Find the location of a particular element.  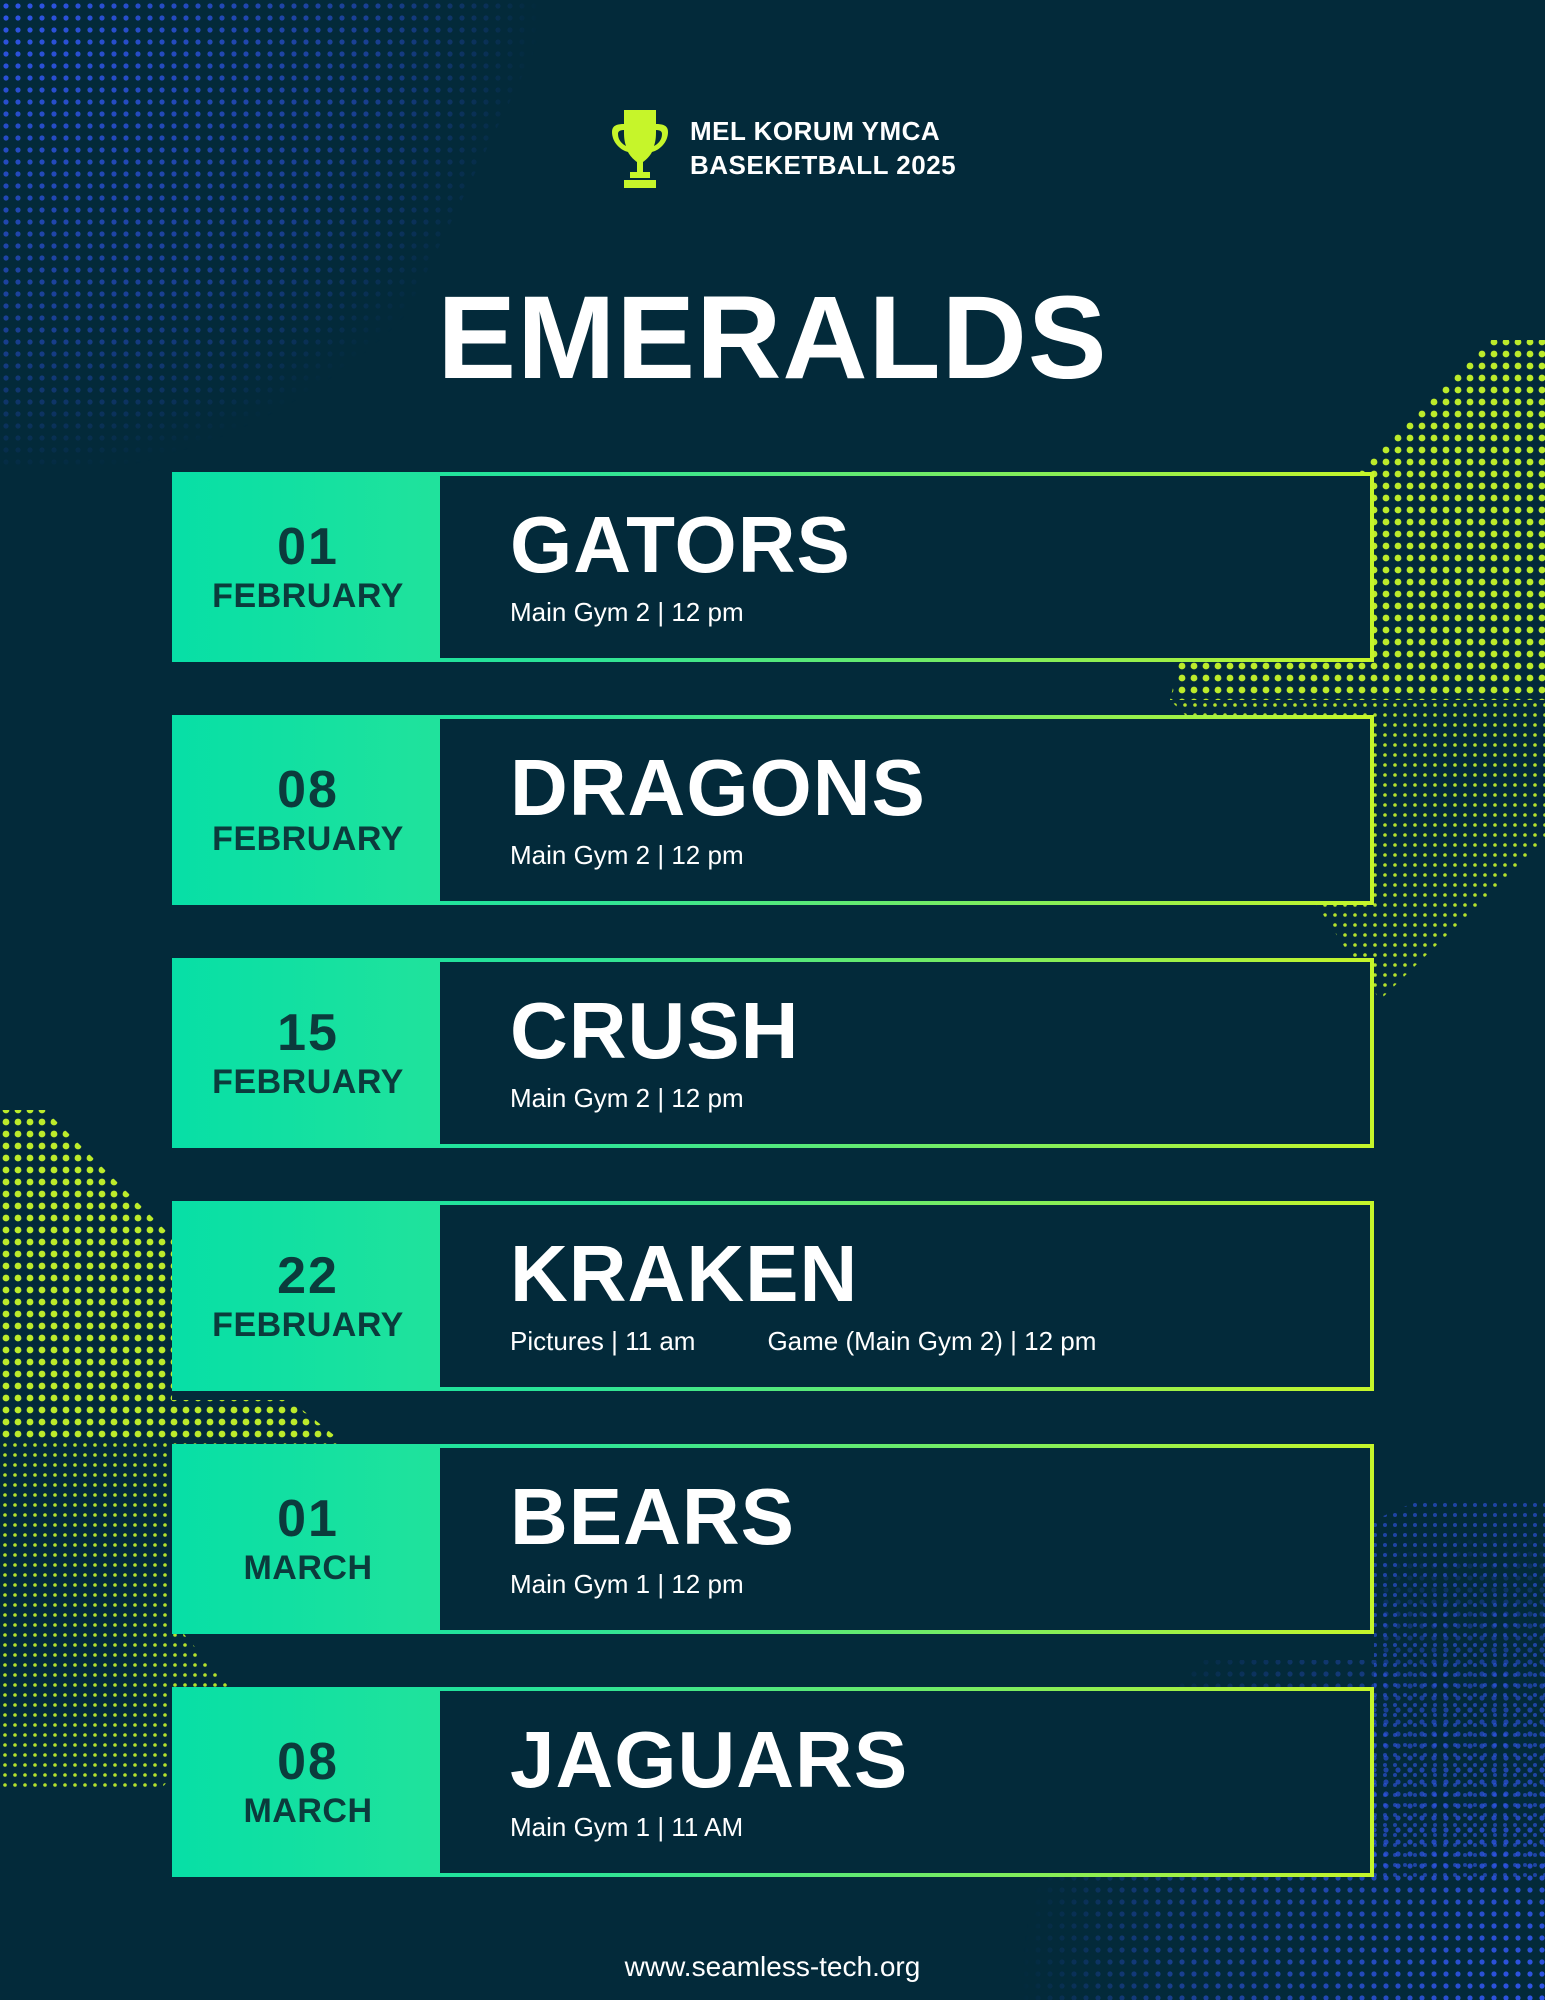

game-detail: Game (Main Gym 2) | 12 pm is located at coordinates (932, 1341).